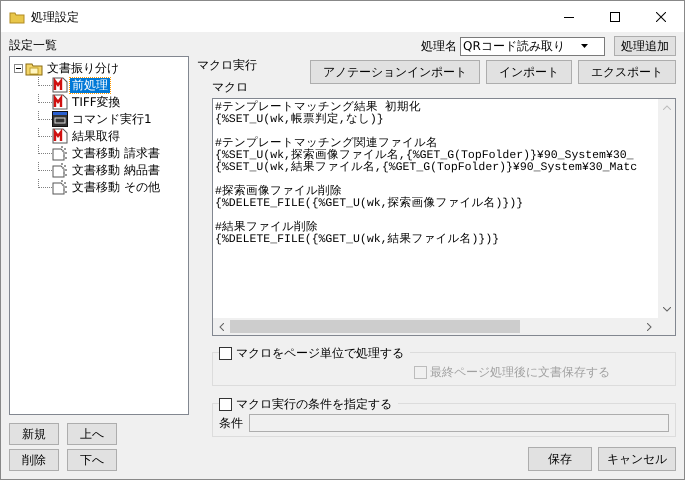 The width and height of the screenshot is (685, 480). Describe the element at coordinates (369, 204) in the screenshot. I see `code-line: {%DELETE_FILE({%GET_U(wk,探索画像ファイル名)})}` at that location.